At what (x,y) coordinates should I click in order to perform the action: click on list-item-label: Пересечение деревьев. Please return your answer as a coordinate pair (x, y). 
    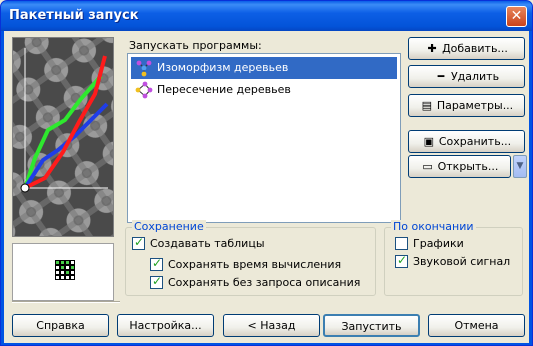
    Looking at the image, I should click on (224, 89).